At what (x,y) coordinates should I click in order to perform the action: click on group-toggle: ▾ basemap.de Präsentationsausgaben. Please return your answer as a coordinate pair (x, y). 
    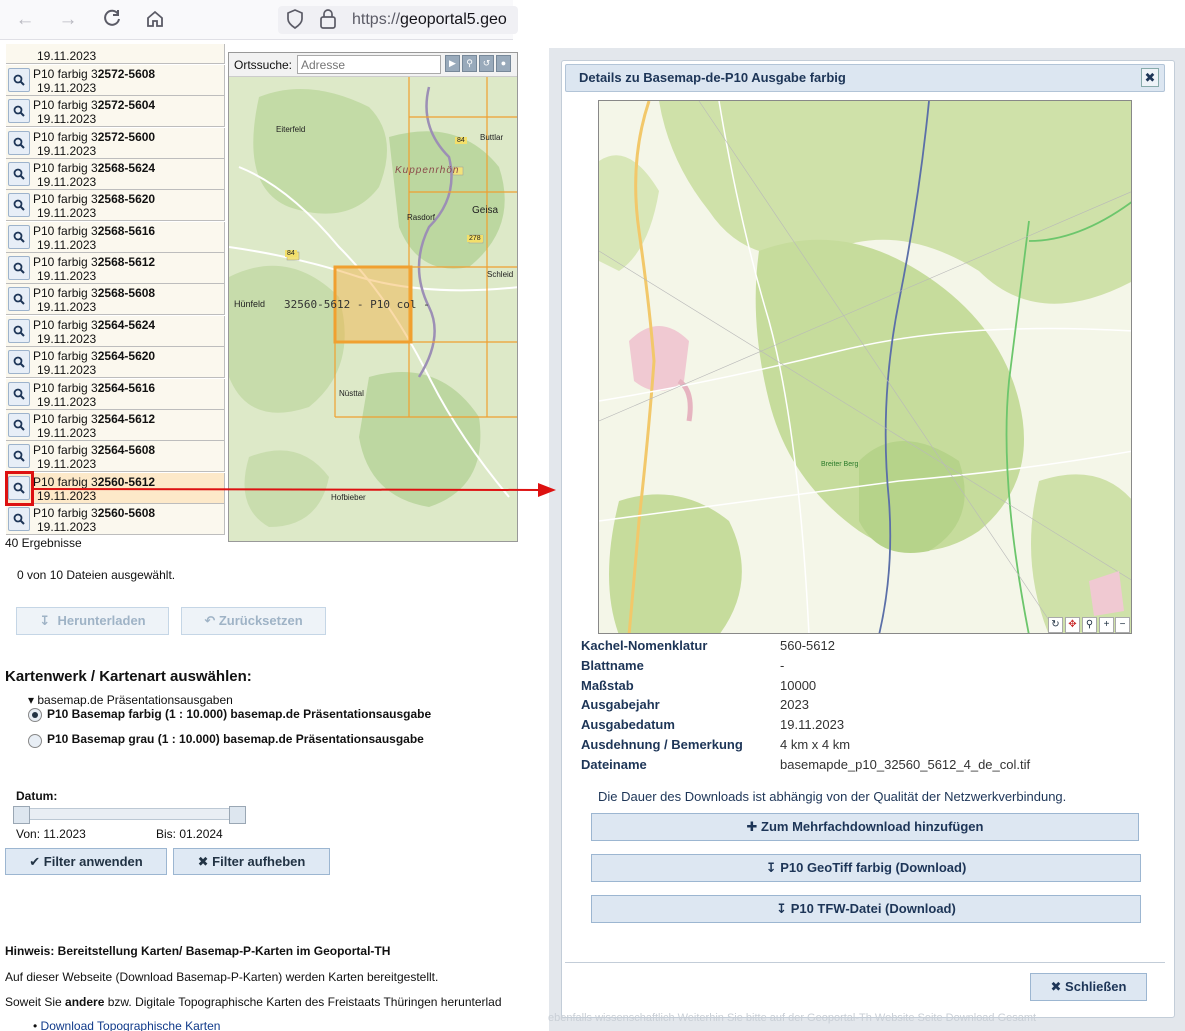
    Looking at the image, I should click on (130, 700).